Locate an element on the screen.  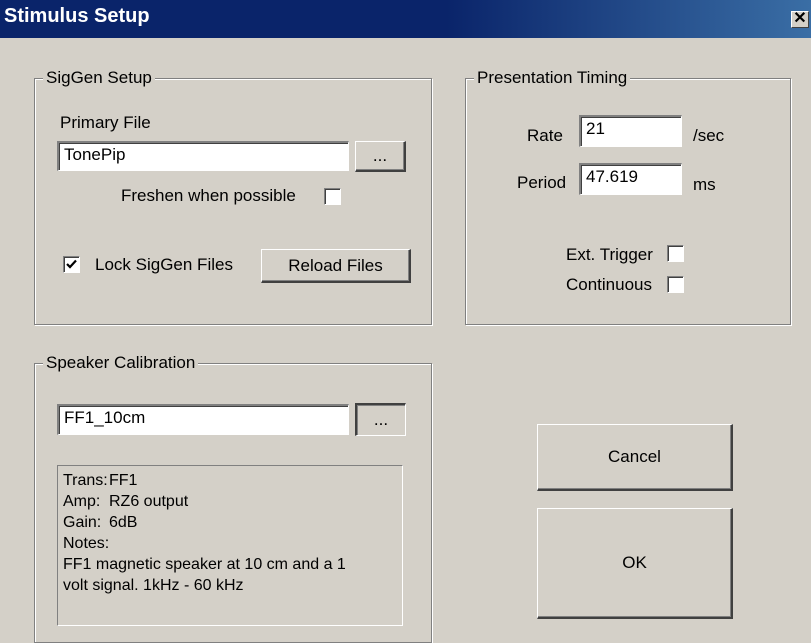
amp-row: Amp: RZ6 output is located at coordinates (126, 501).